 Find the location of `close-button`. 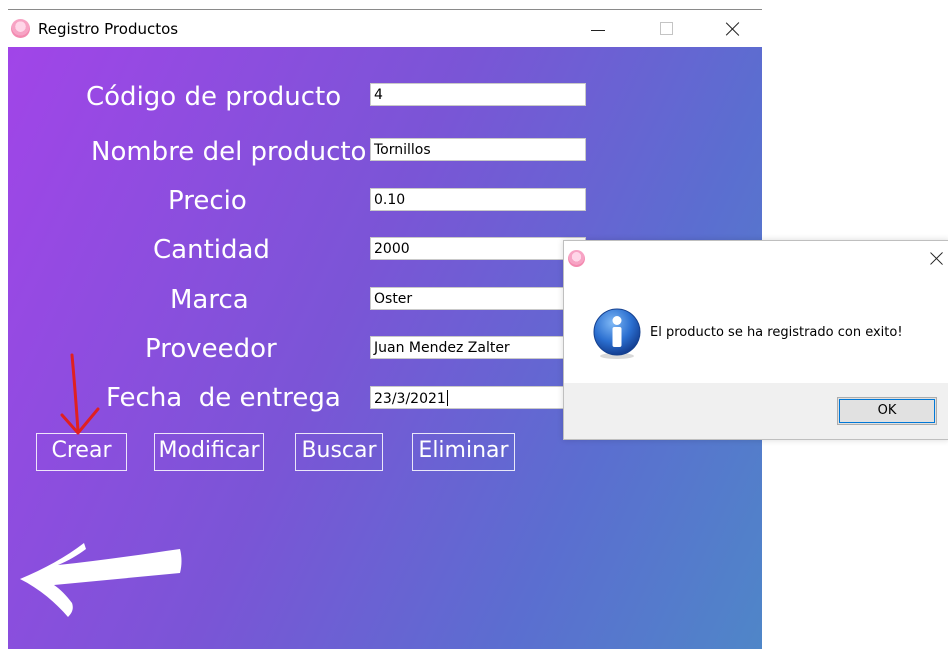

close-button is located at coordinates (733, 28).